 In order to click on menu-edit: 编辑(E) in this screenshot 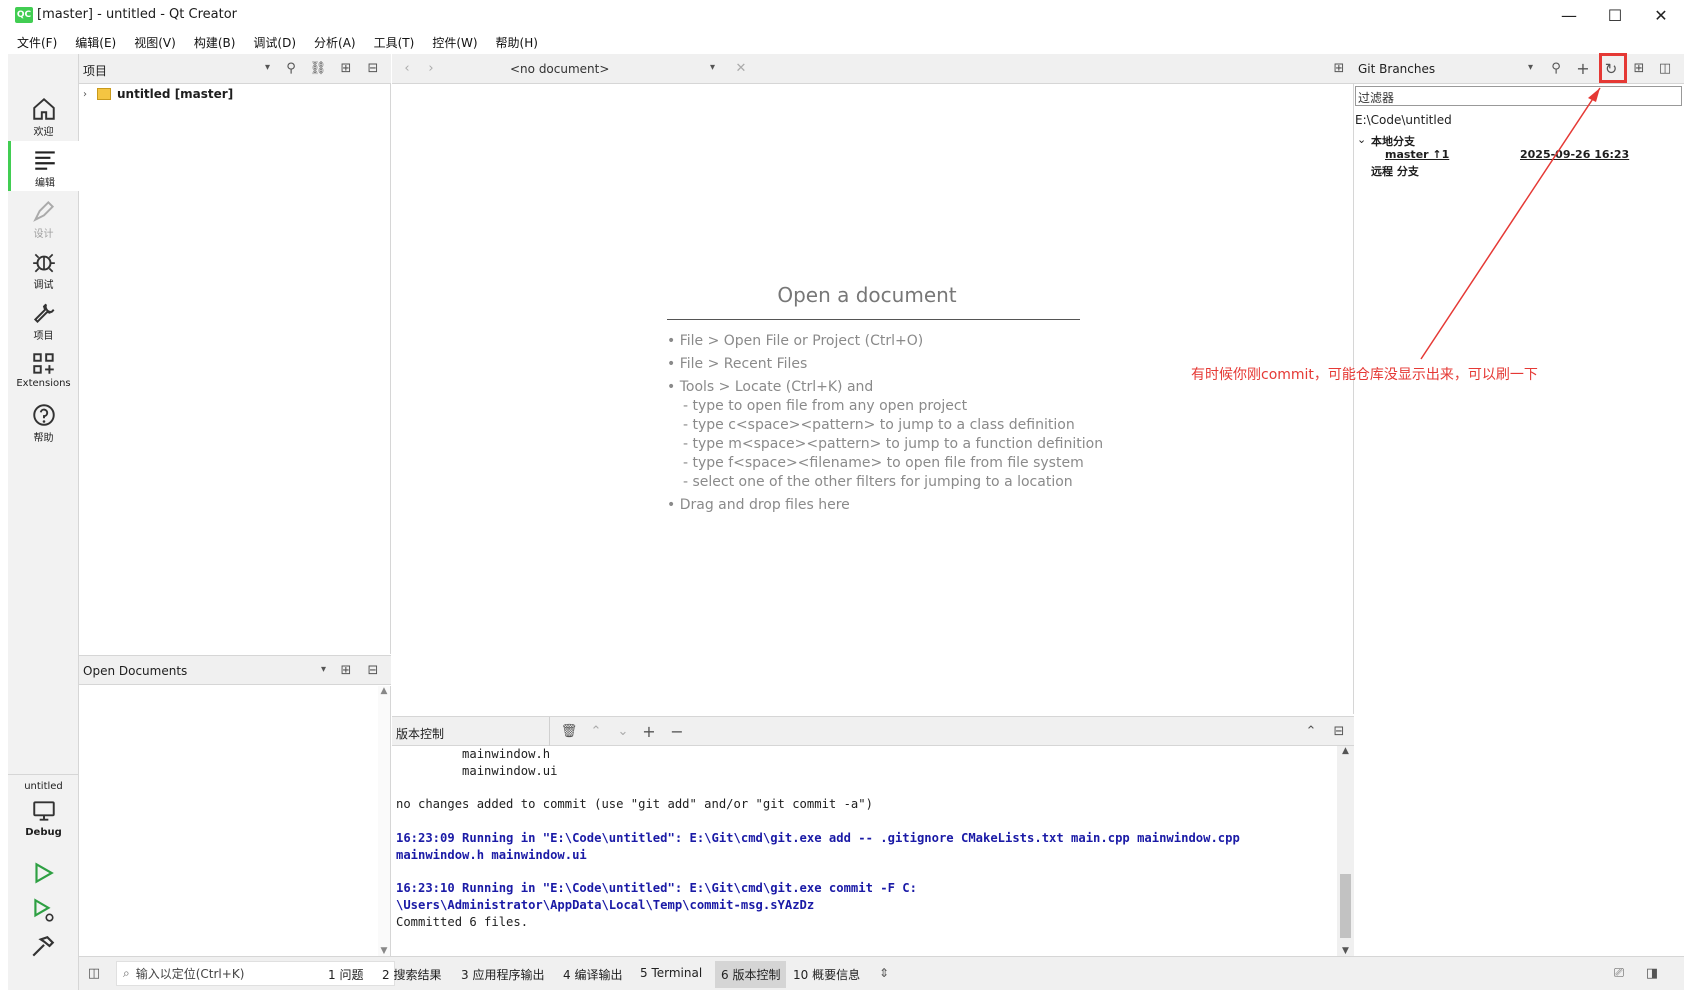, I will do `click(95, 42)`.